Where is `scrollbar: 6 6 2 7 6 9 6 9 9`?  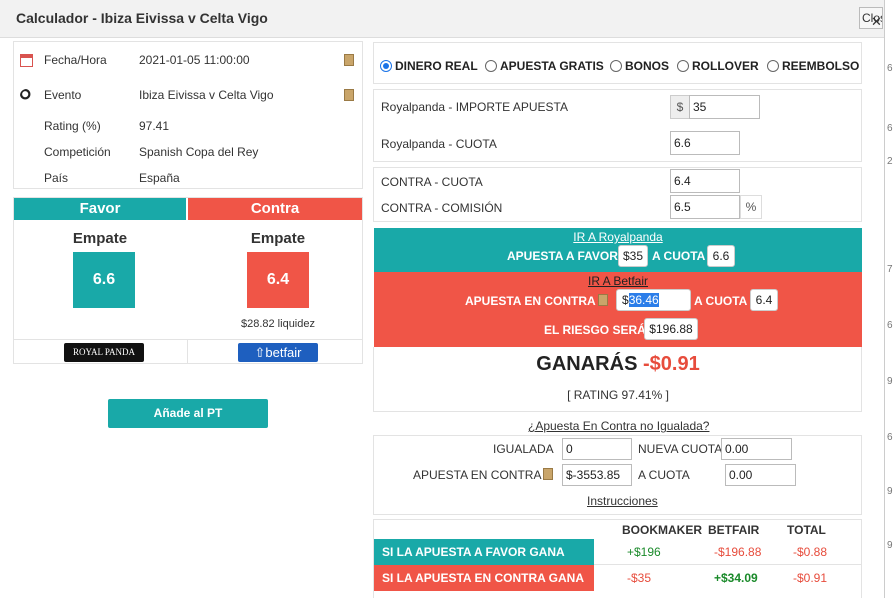
scrollbar: 6 6 2 7 6 9 6 9 9 is located at coordinates (888, 299).